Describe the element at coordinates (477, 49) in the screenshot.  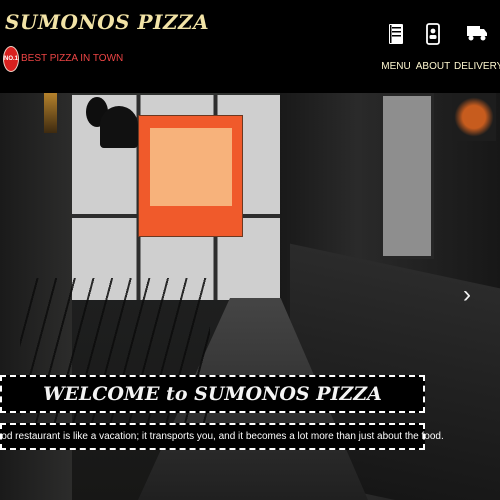
I see `nav-delivery: DELIVERY` at that location.